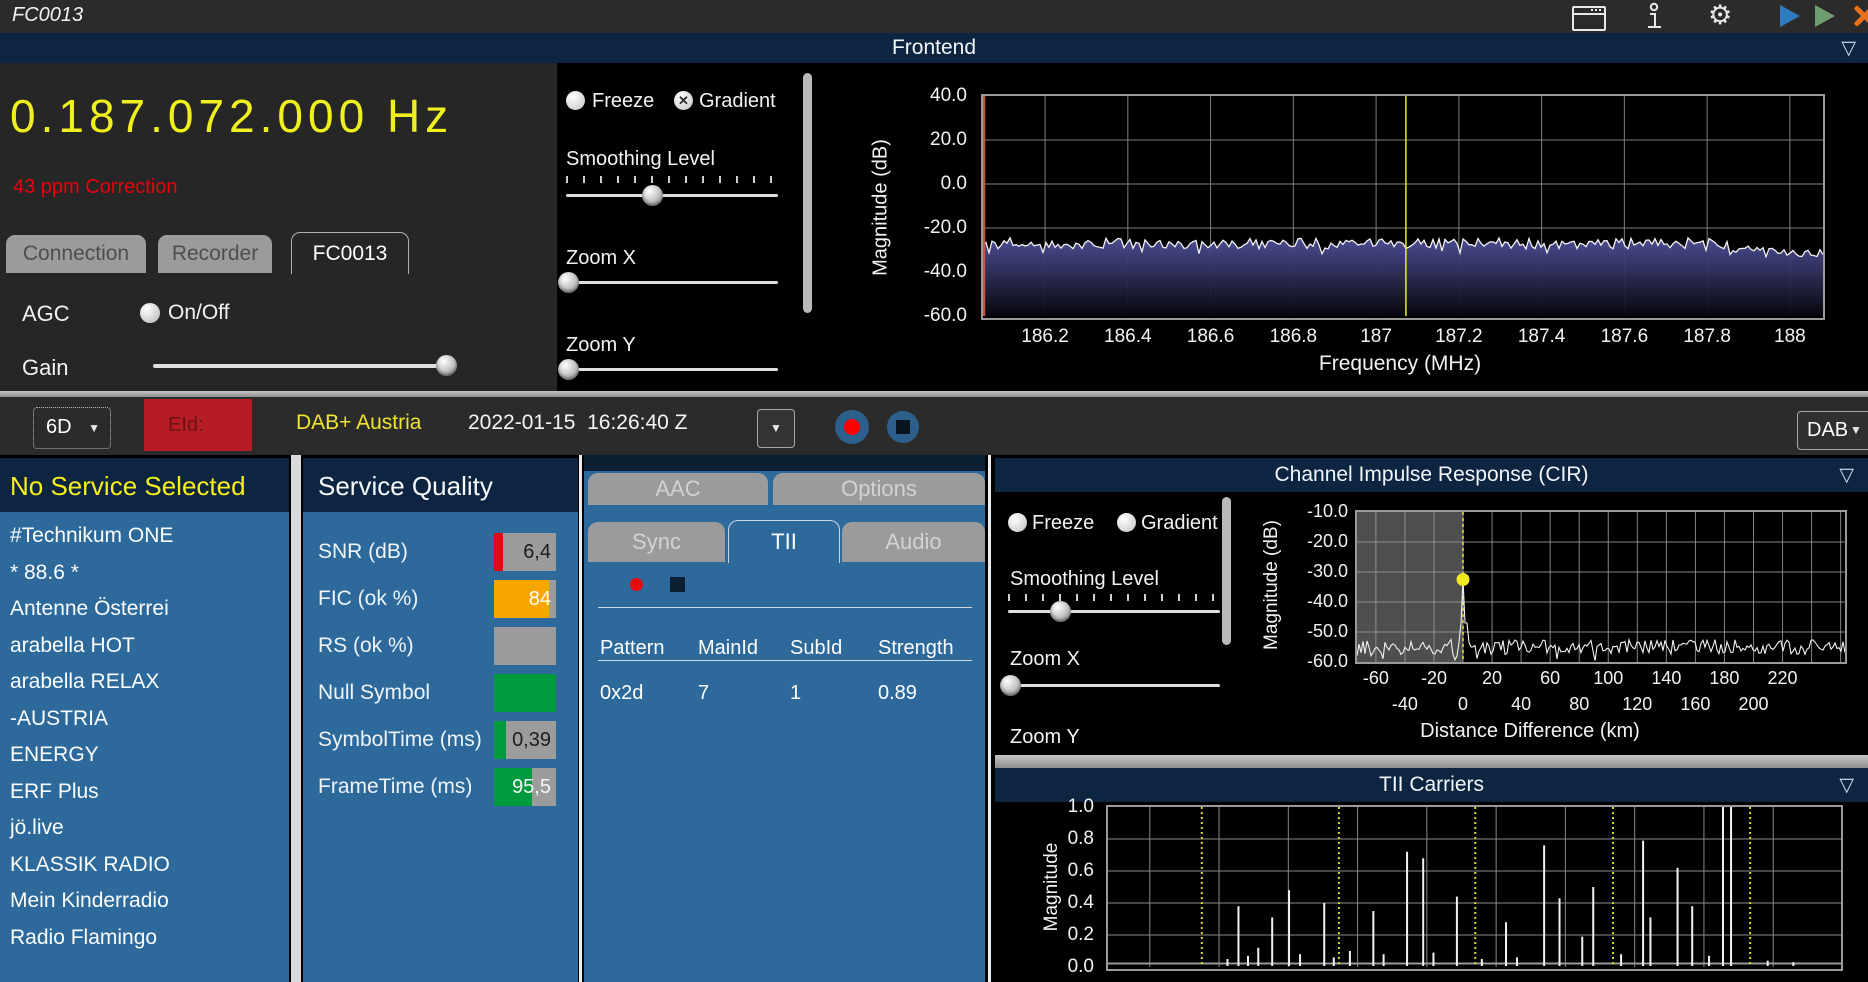  I want to click on stop-button, so click(903, 427).